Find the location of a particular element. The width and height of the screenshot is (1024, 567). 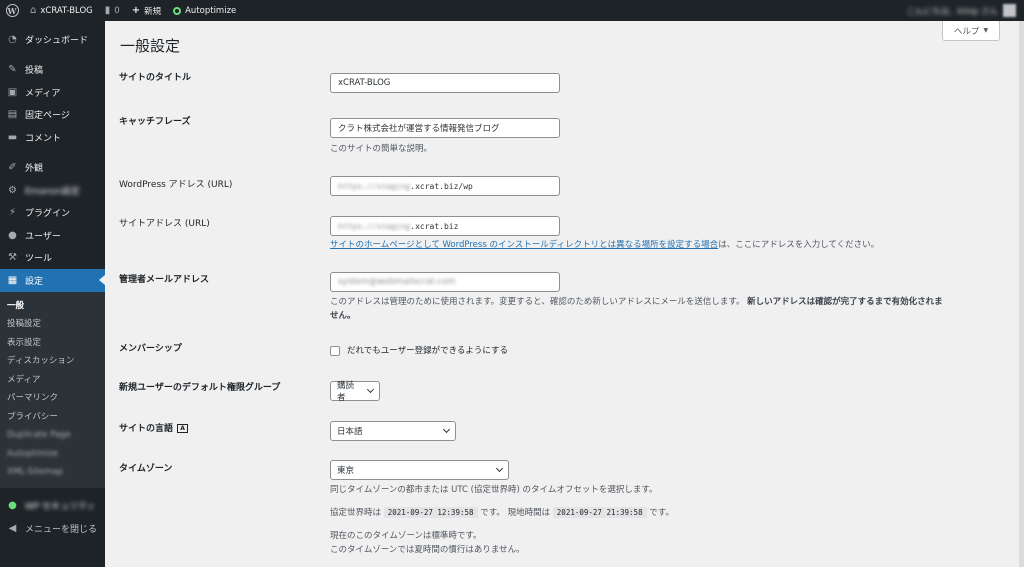

sidebar-item-media: ▣ メディア is located at coordinates (52, 92).